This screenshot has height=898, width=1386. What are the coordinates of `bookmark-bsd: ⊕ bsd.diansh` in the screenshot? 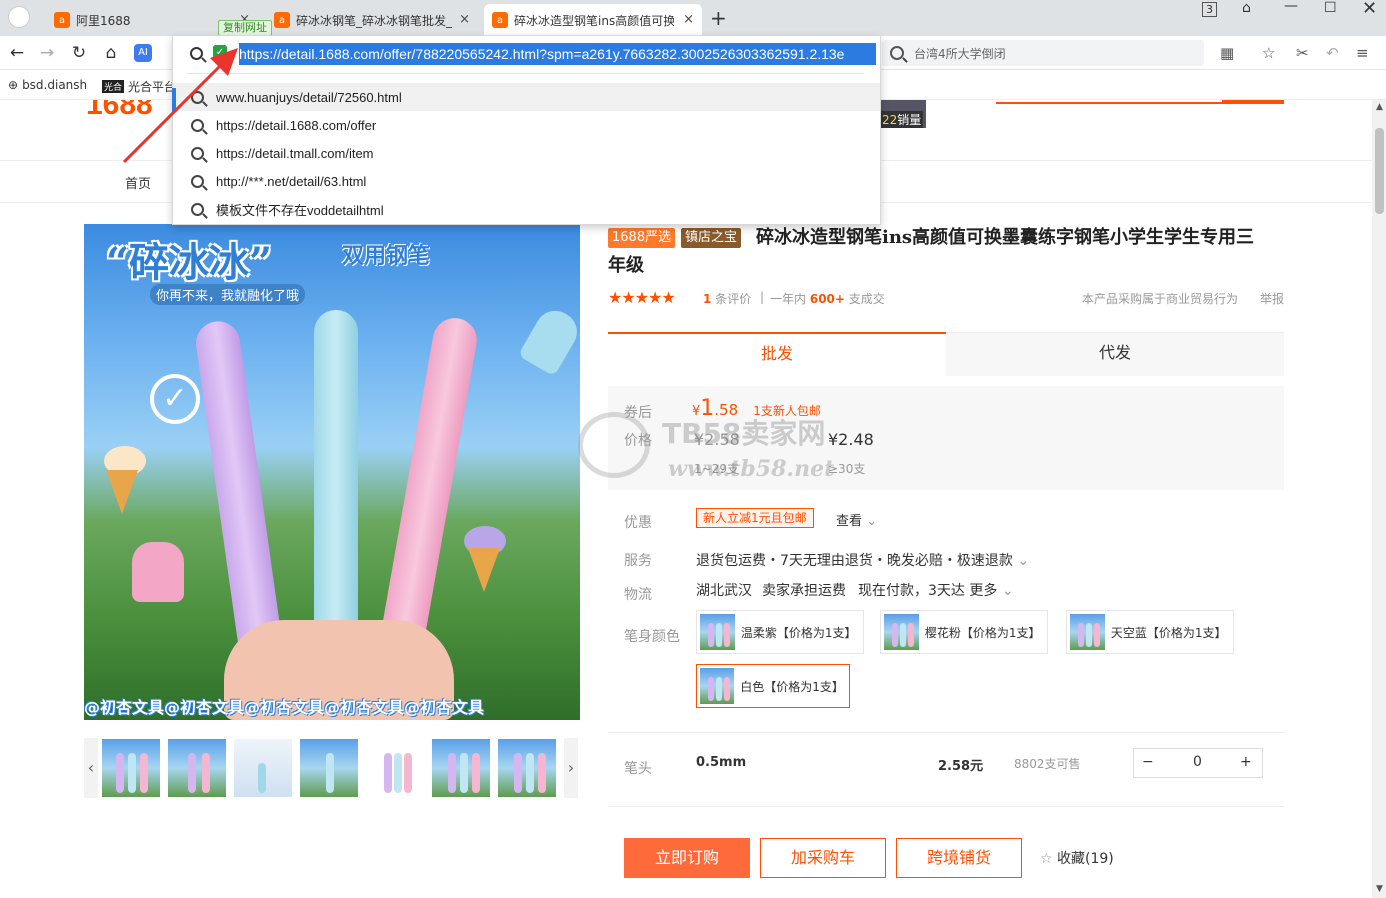 It's located at (47, 85).